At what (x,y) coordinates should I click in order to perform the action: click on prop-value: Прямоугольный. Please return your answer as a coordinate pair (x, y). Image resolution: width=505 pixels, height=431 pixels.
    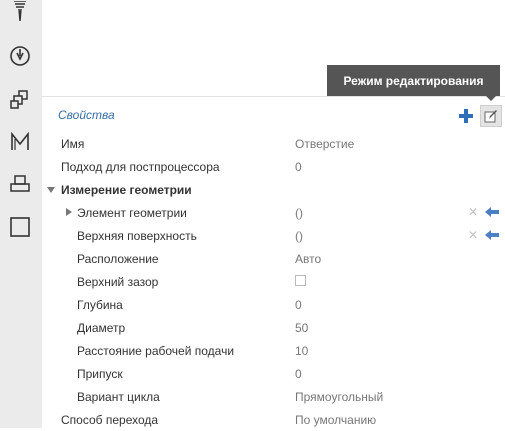
    Looking at the image, I should click on (339, 397).